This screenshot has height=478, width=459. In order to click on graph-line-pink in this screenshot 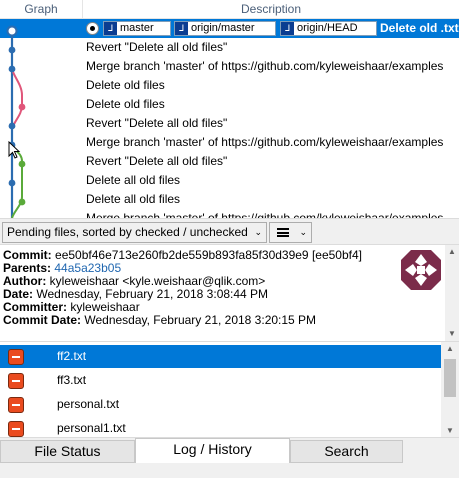, I will do `click(17, 99)`.